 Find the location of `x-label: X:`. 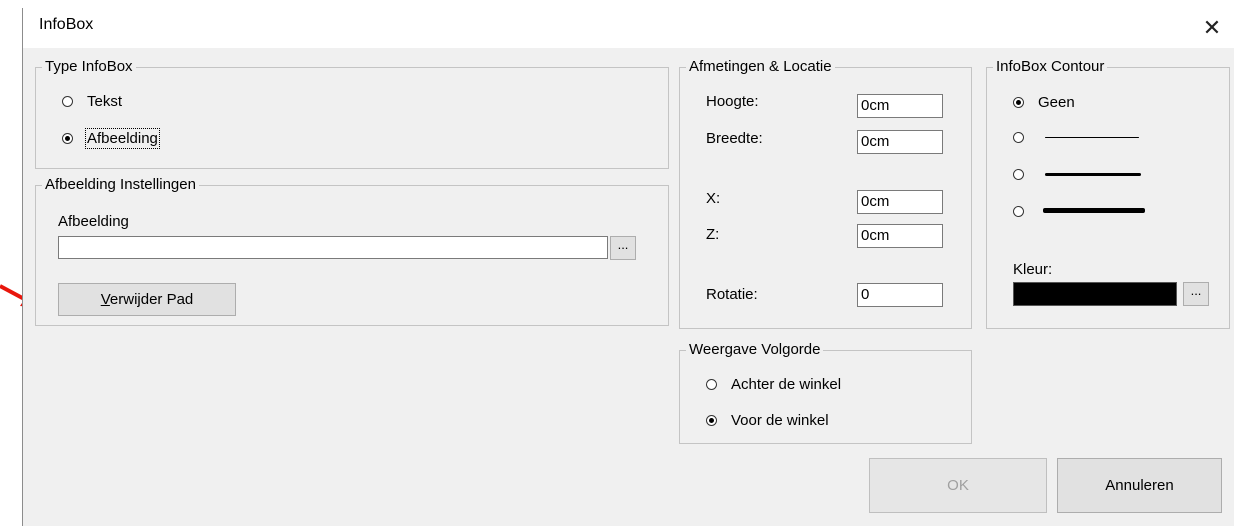

x-label: X: is located at coordinates (713, 198).